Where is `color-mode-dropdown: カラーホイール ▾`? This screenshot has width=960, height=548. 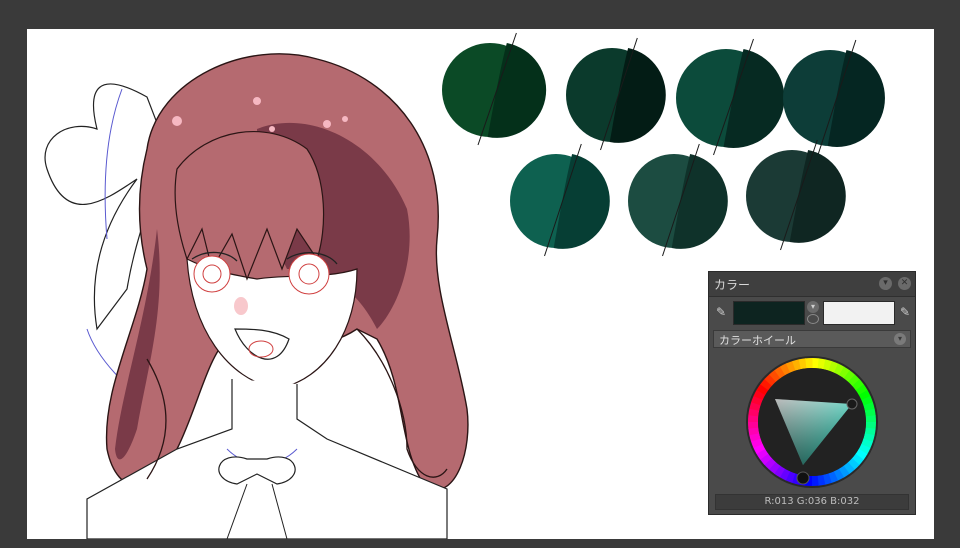
color-mode-dropdown: カラーホイール ▾ is located at coordinates (812, 339).